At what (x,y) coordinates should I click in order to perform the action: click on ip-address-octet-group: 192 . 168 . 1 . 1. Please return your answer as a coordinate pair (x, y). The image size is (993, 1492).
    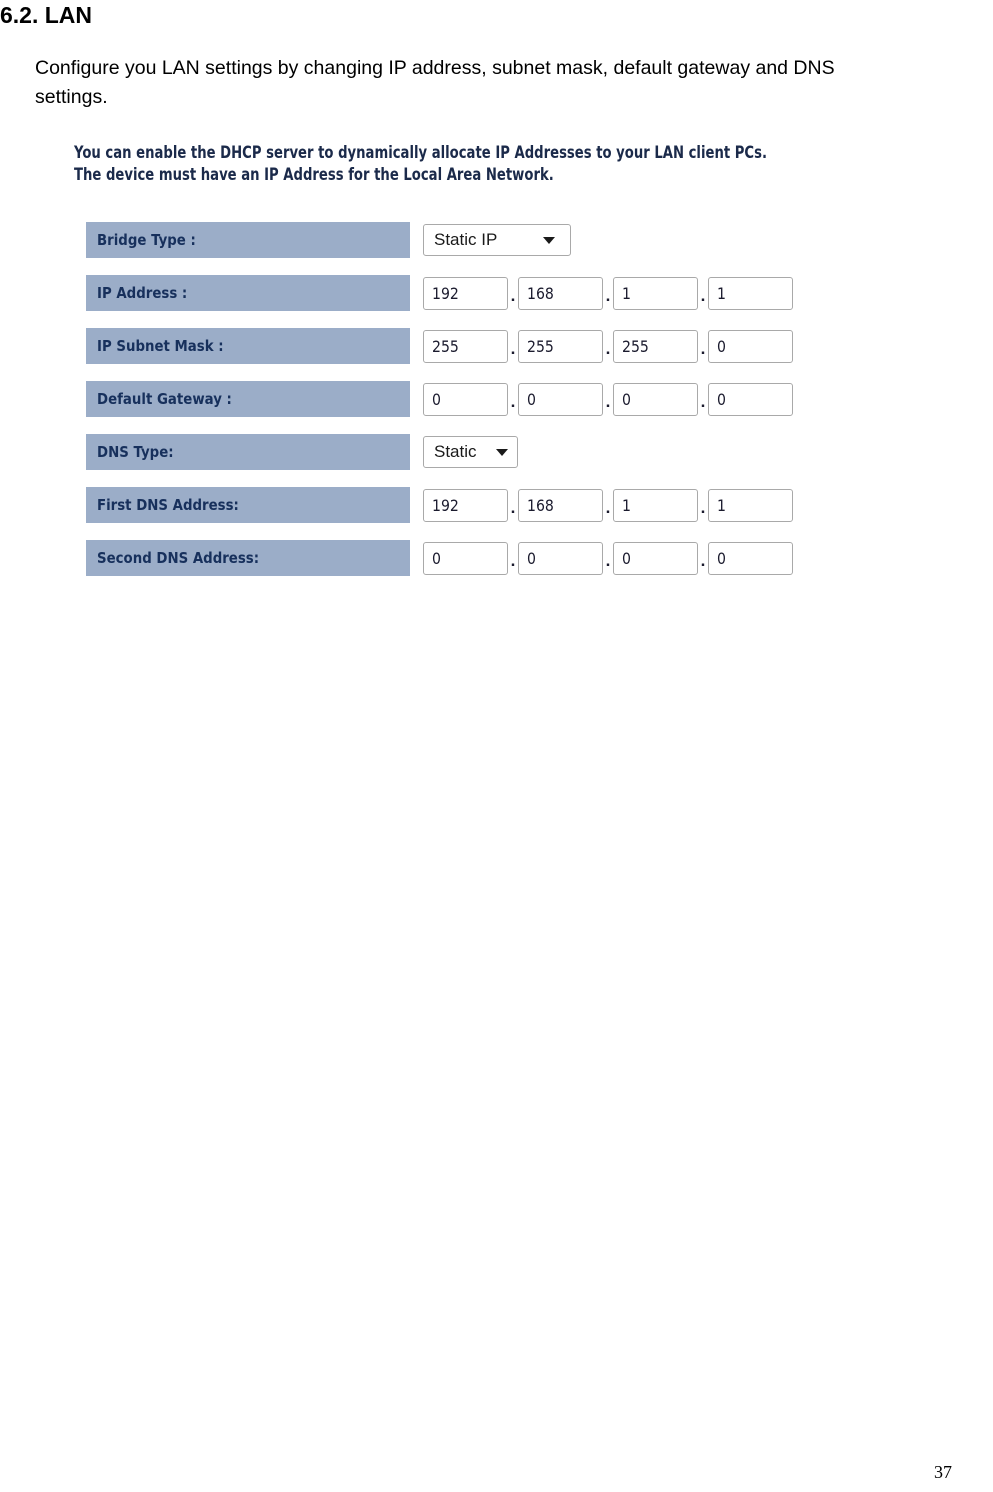
    Looking at the image, I should click on (608, 293).